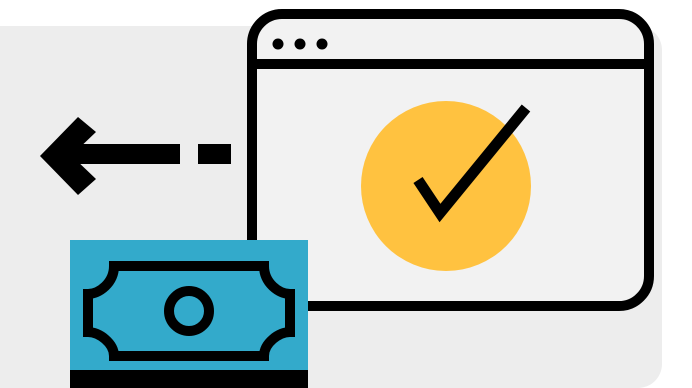 This screenshot has width=692, height=388. I want to click on arrow-shaft, so click(124, 154).